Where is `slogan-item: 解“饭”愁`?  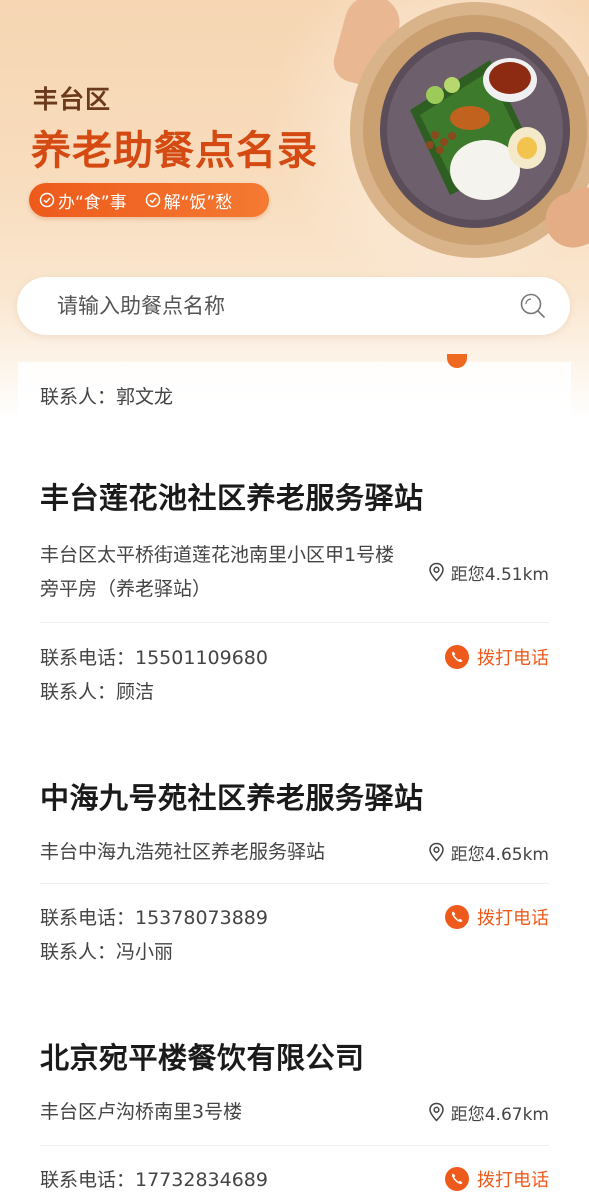
slogan-item: 解“饭”愁 is located at coordinates (189, 200).